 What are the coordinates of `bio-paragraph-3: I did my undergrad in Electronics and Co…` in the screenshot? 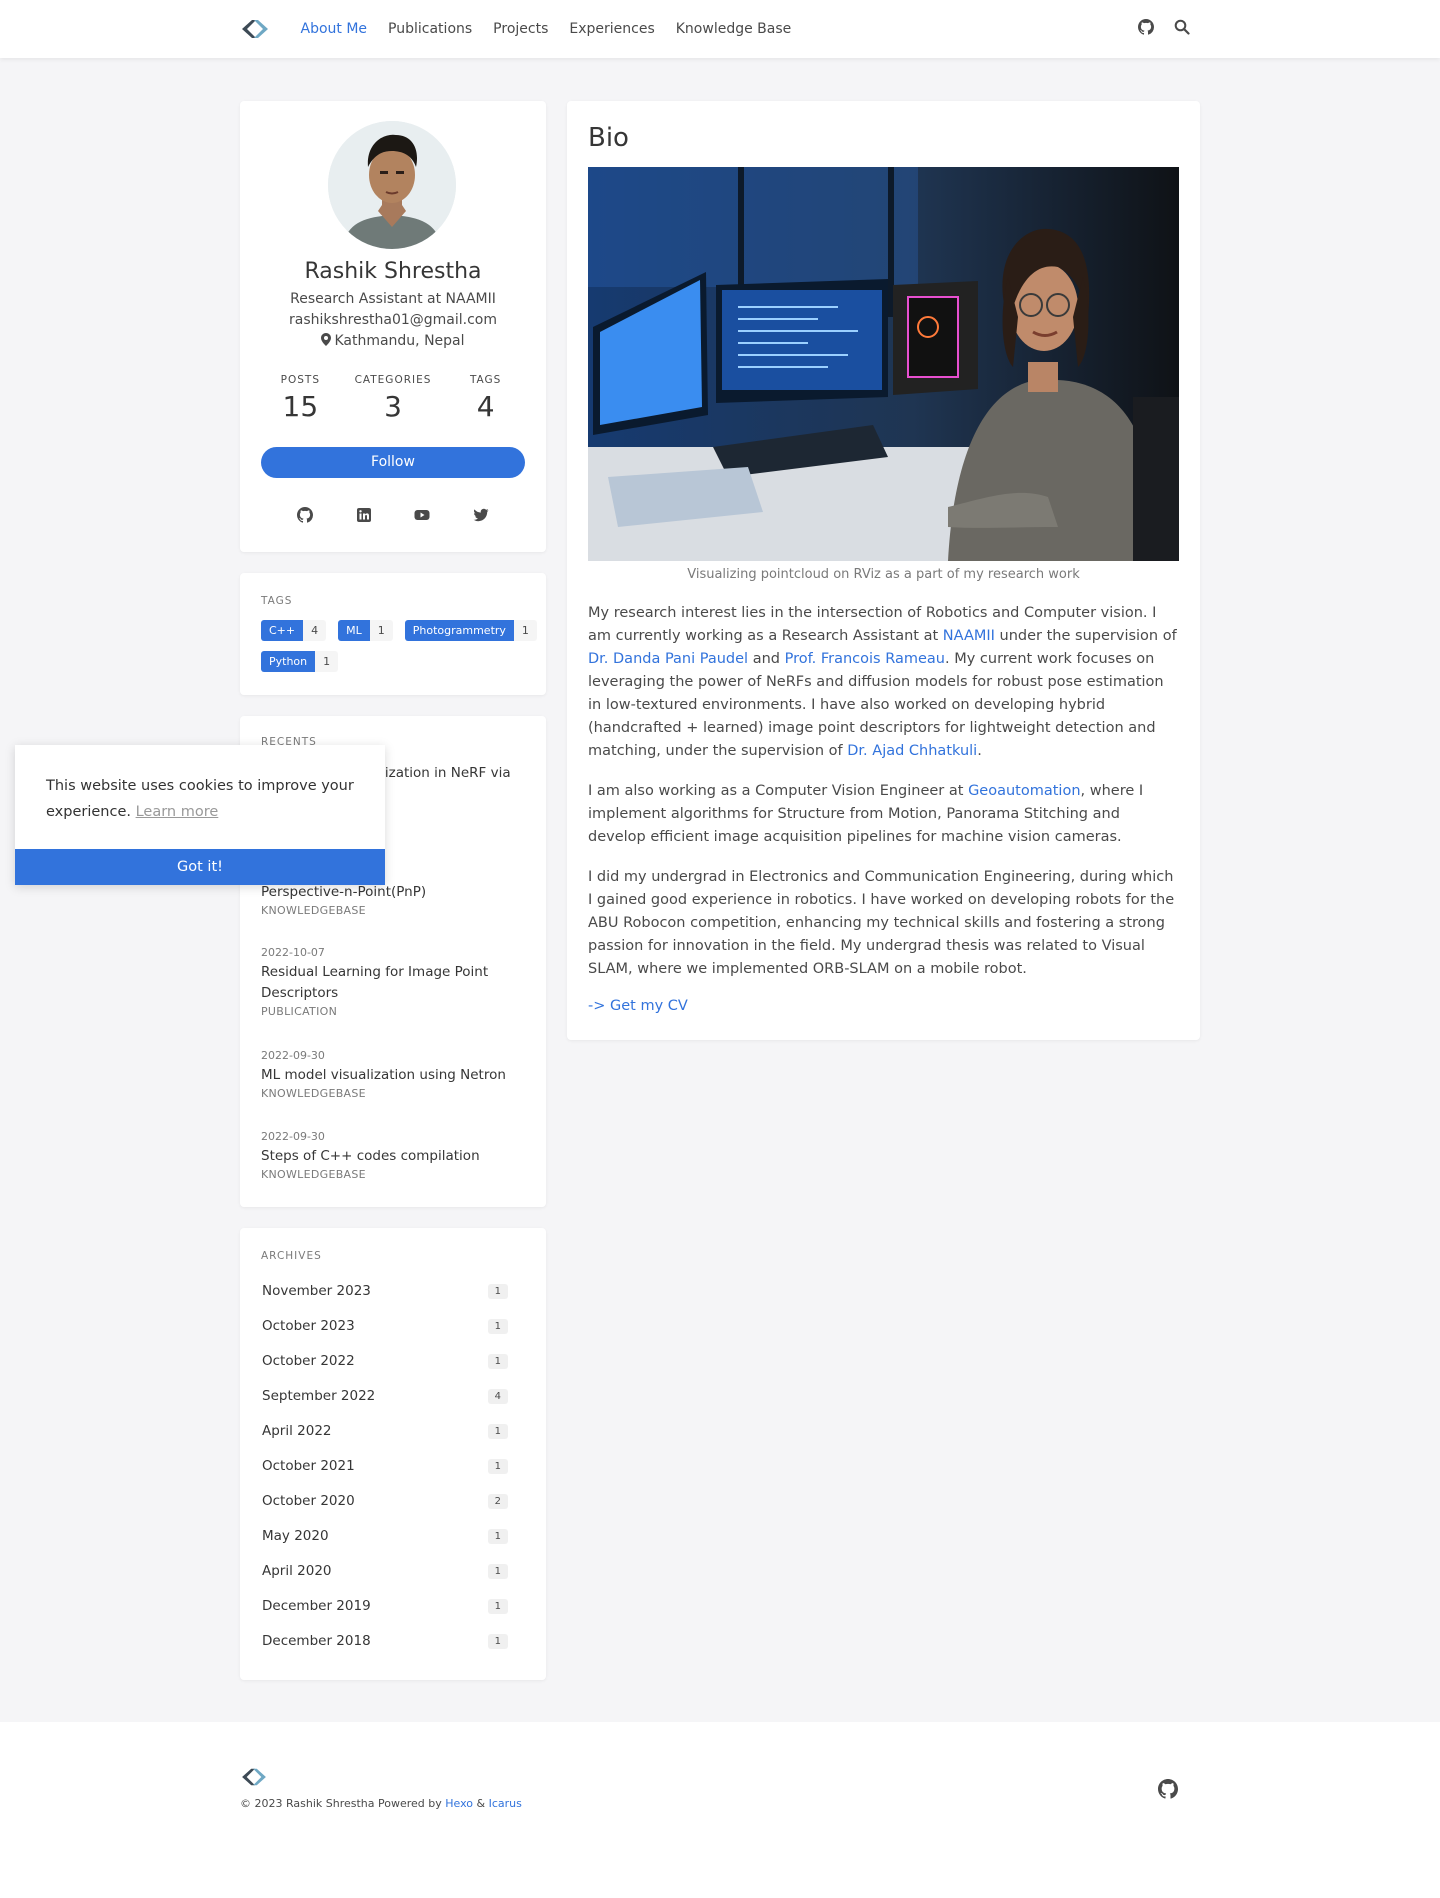 It's located at (881, 923).